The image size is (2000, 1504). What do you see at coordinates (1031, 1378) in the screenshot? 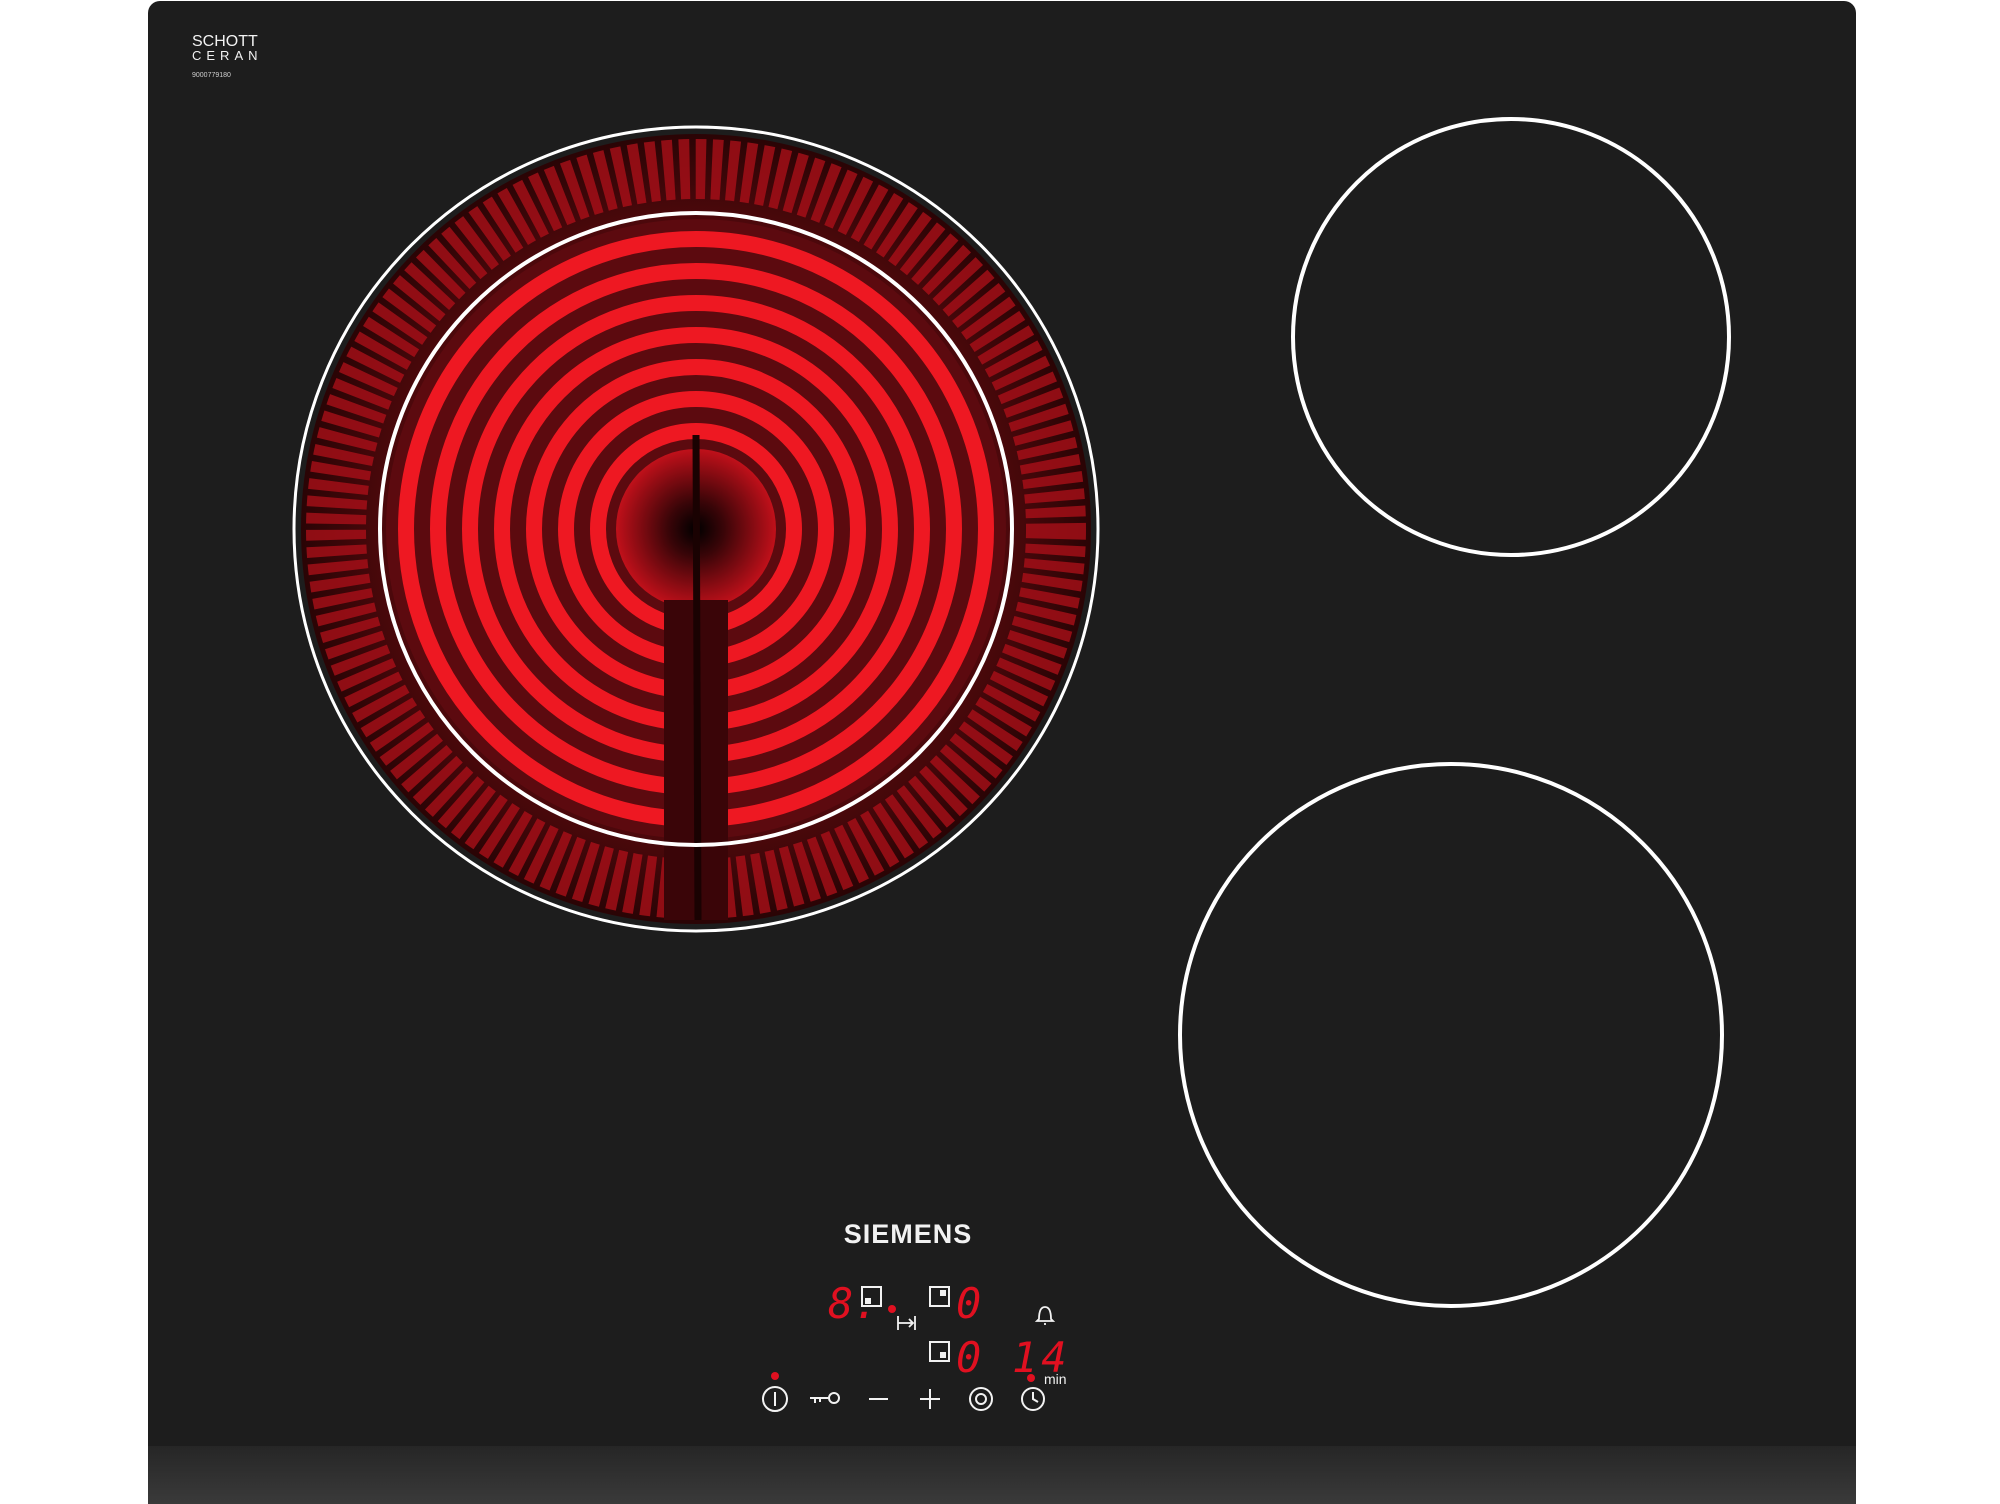
I see `timer-led` at bounding box center [1031, 1378].